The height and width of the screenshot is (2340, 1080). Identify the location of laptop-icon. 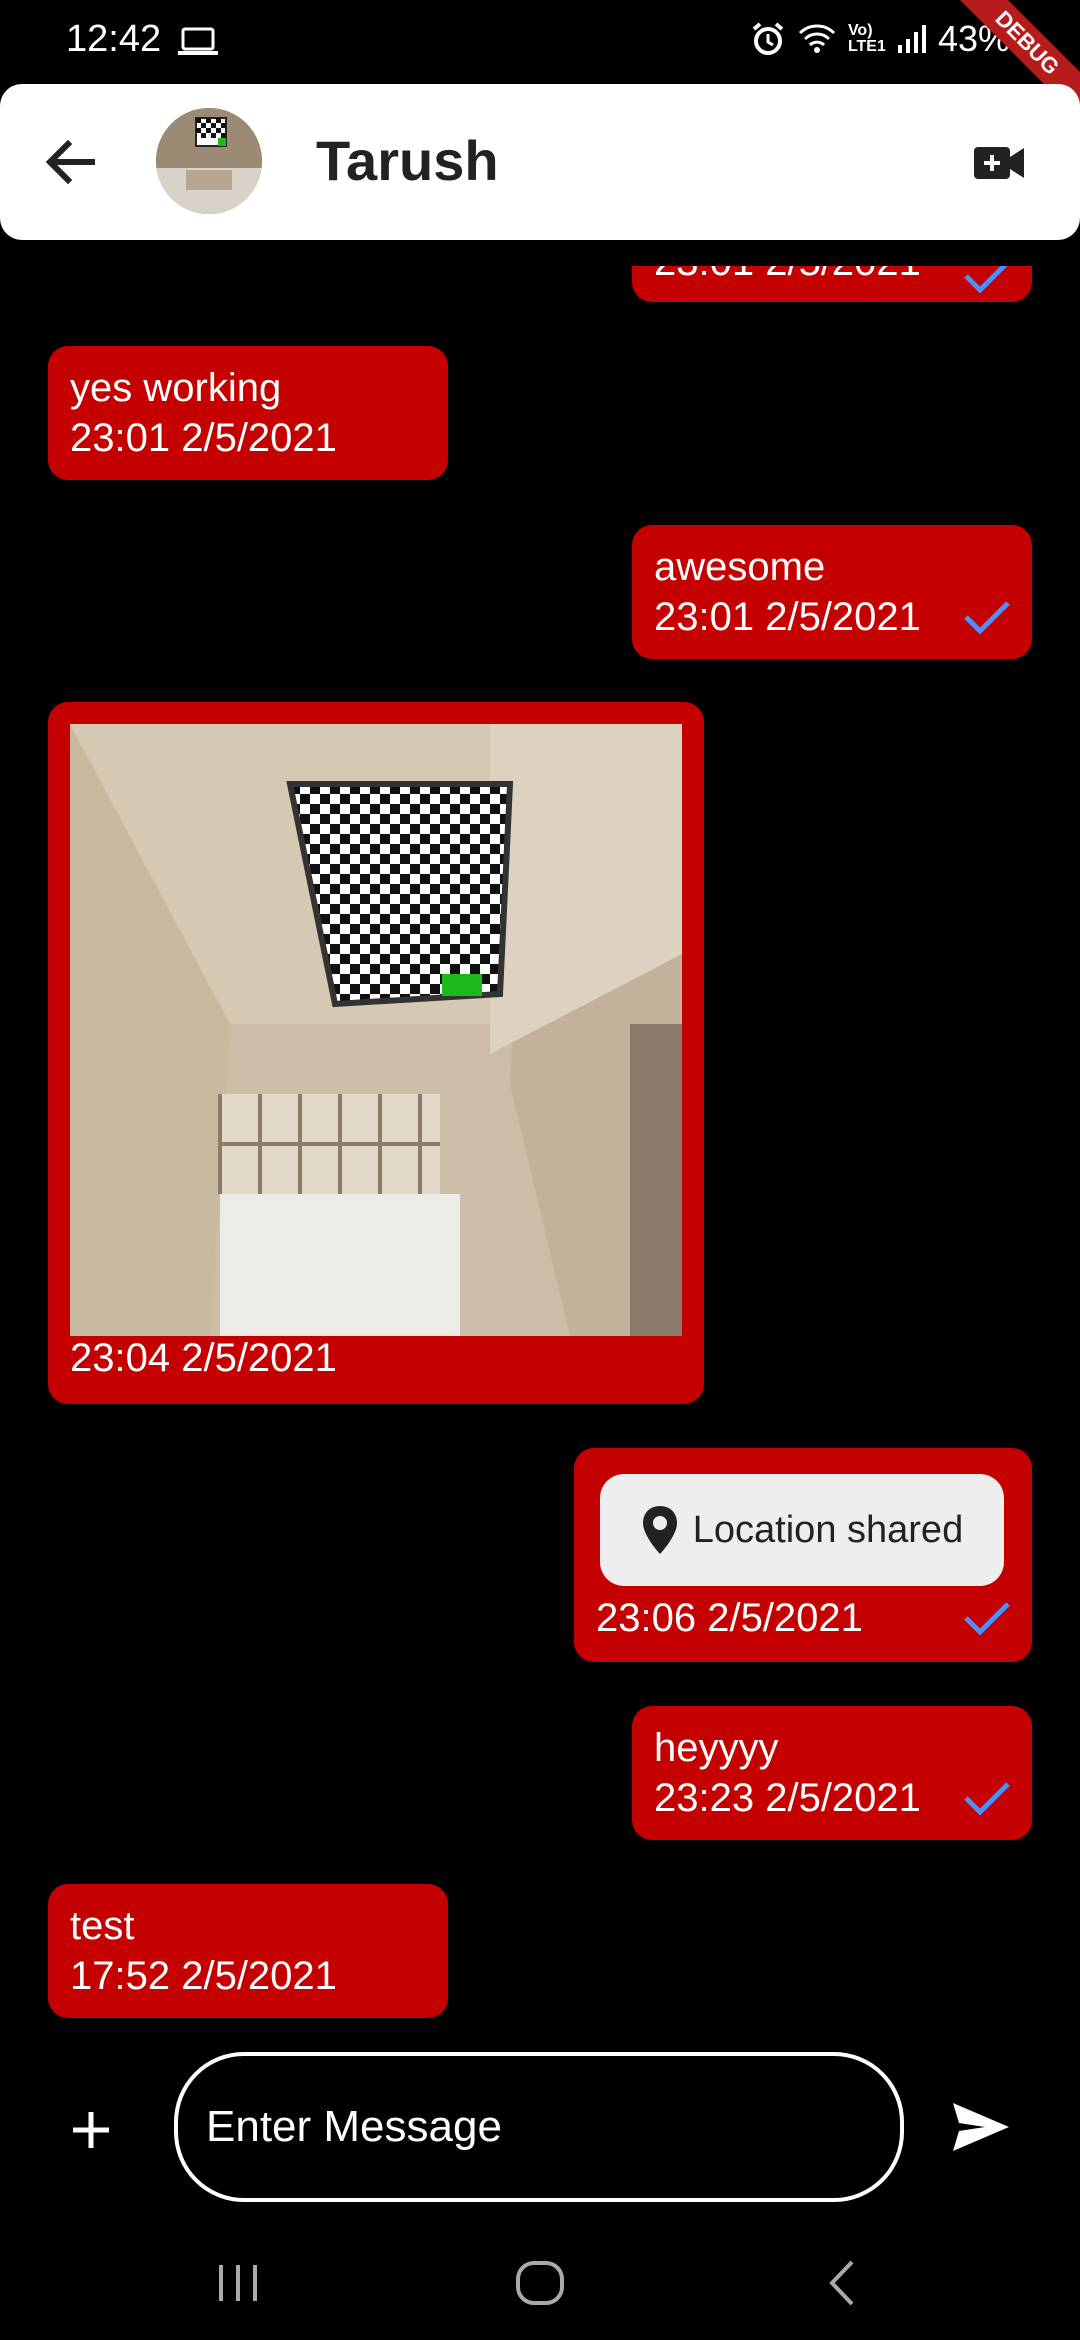
(198, 43).